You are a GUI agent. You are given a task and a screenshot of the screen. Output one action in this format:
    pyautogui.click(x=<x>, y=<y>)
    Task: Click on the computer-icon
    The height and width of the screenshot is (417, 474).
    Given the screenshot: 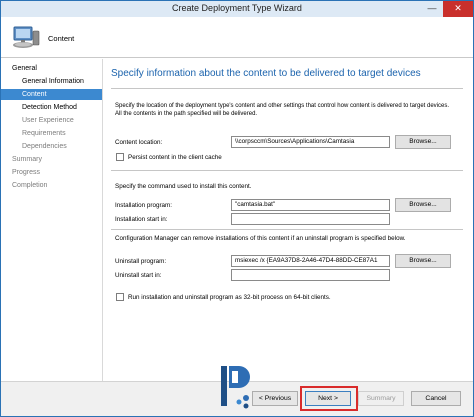 What is the action you would take?
    pyautogui.click(x=26, y=37)
    